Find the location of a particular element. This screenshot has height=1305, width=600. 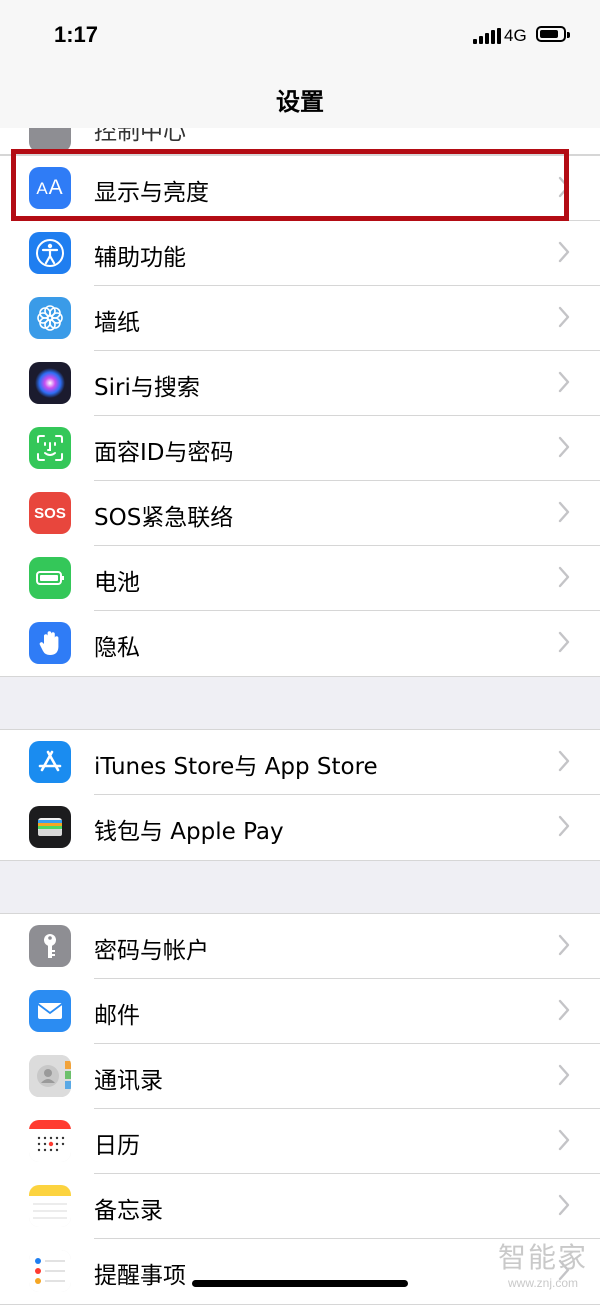

navigation-bar: 设置 is located at coordinates (300, 99).